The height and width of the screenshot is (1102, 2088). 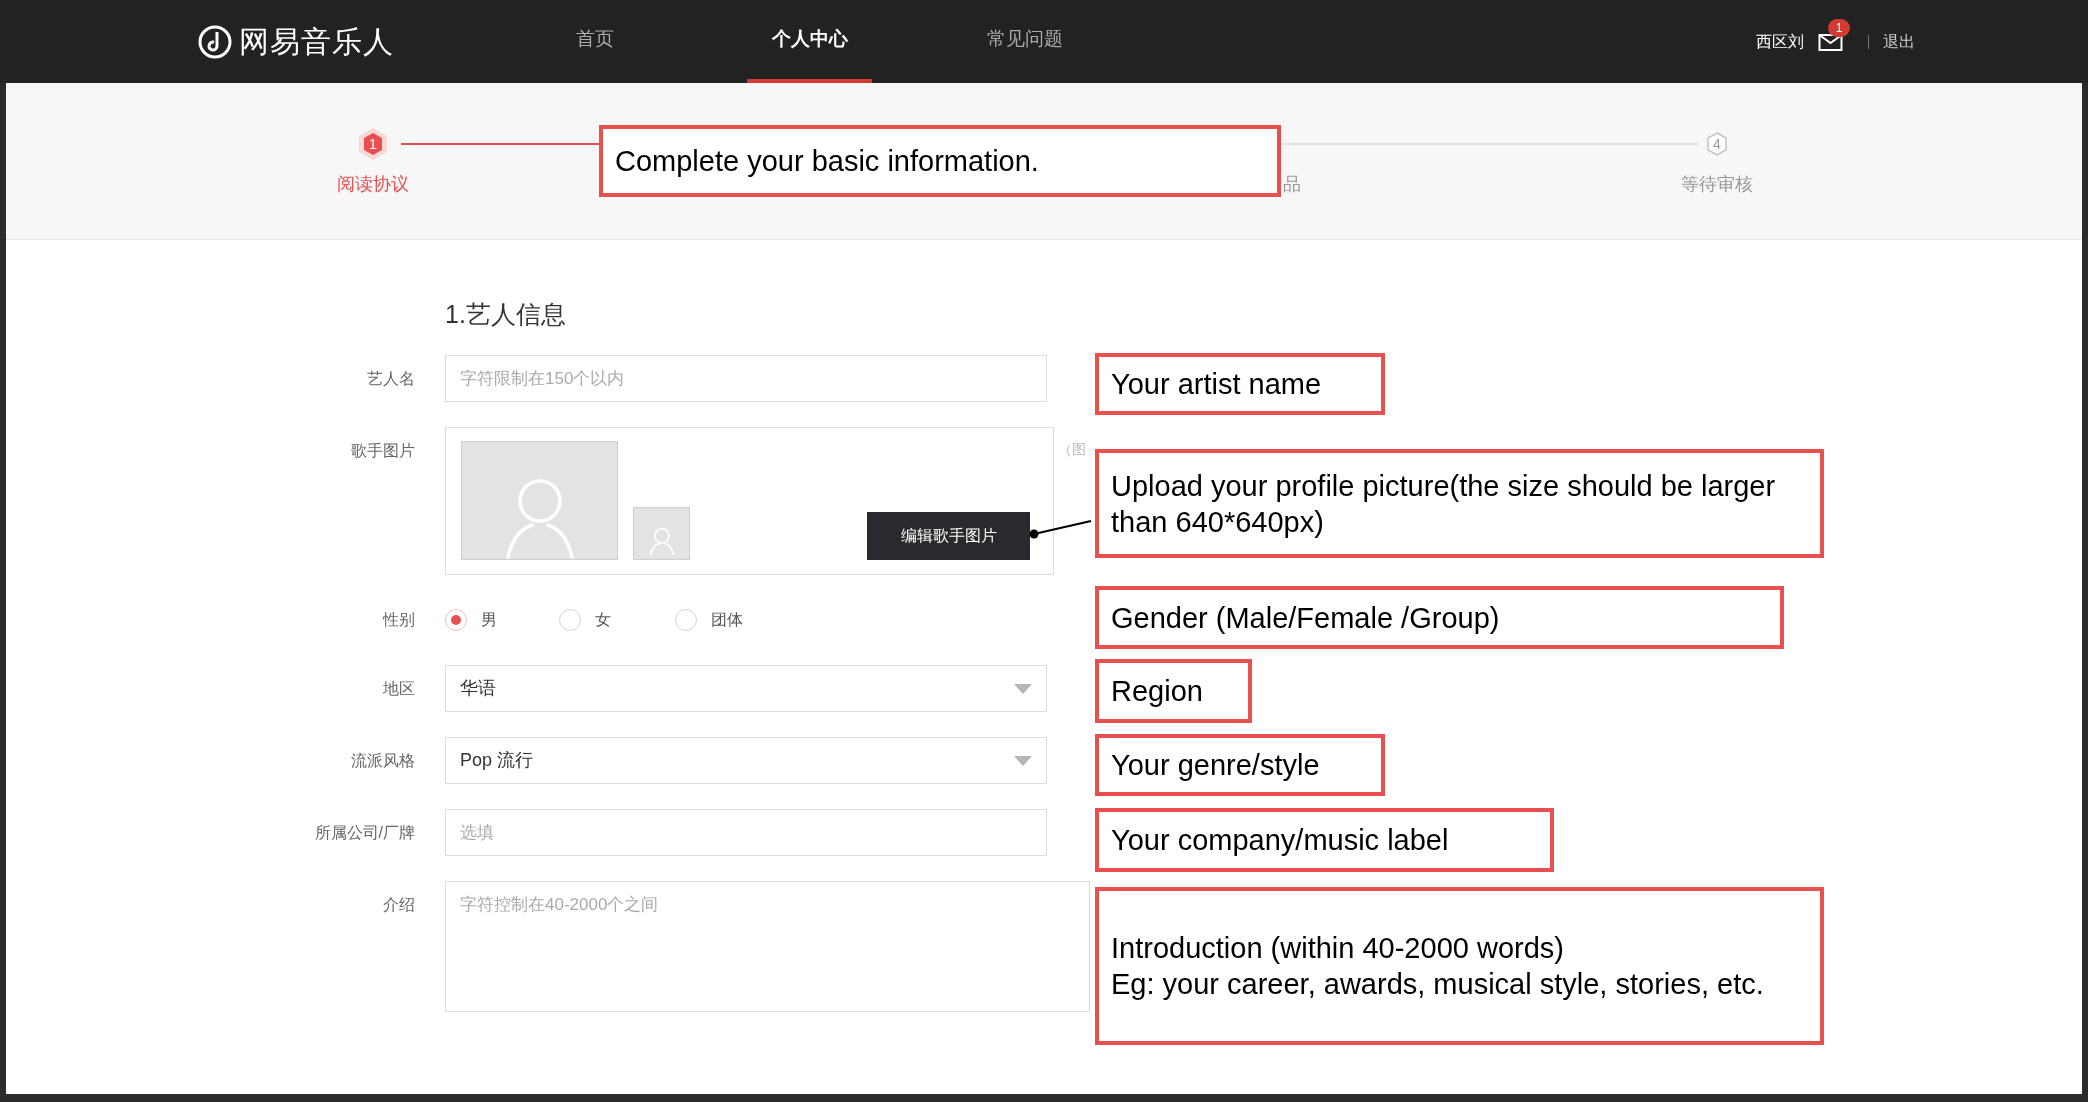 What do you see at coordinates (603, 620) in the screenshot?
I see `radio-label: 女` at bounding box center [603, 620].